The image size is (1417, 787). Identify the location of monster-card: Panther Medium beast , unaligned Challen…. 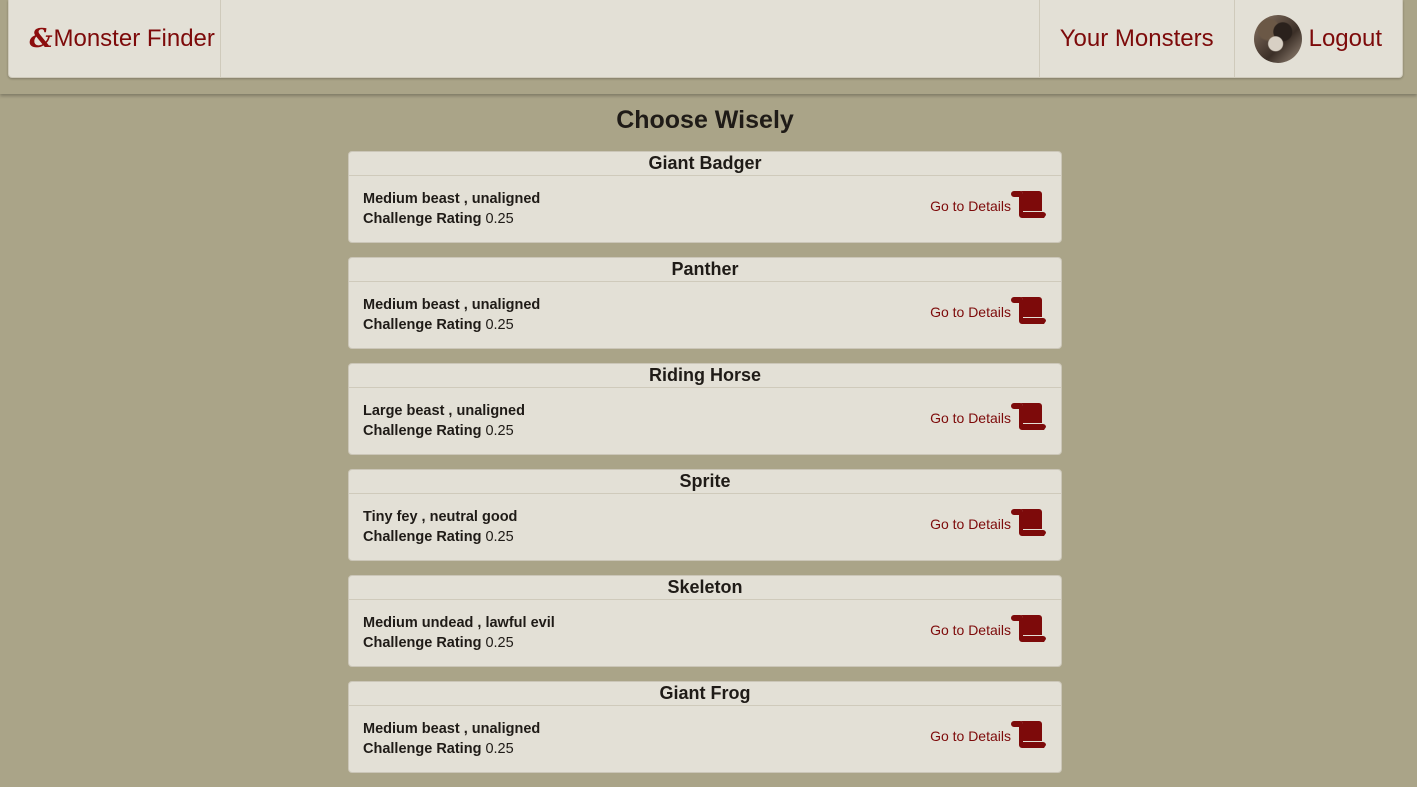
(705, 303).